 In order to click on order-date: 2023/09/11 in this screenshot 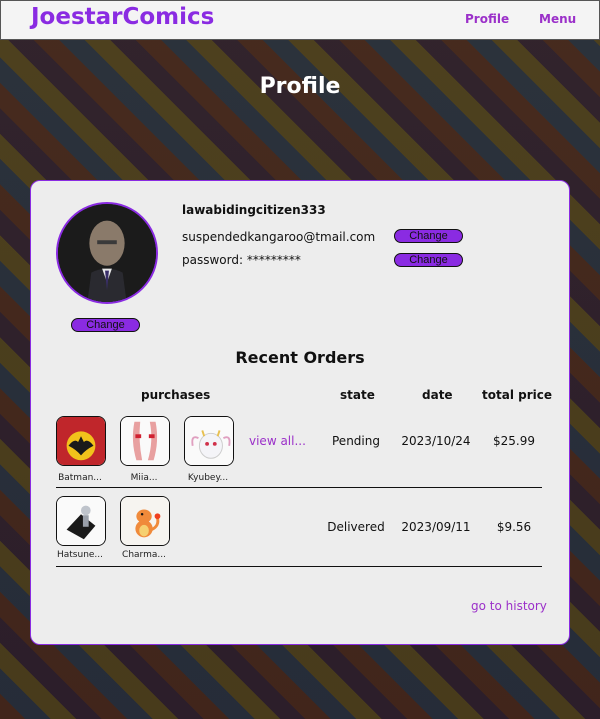, I will do `click(436, 527)`.